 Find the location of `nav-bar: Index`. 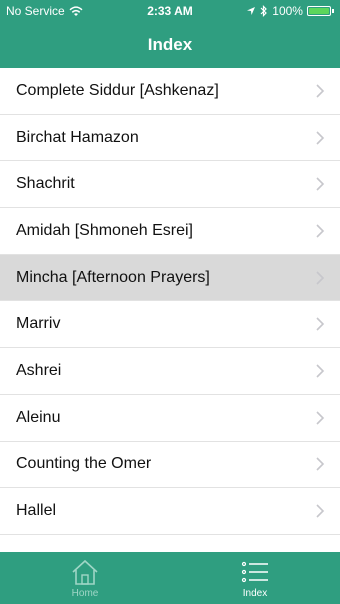

nav-bar: Index is located at coordinates (170, 45).